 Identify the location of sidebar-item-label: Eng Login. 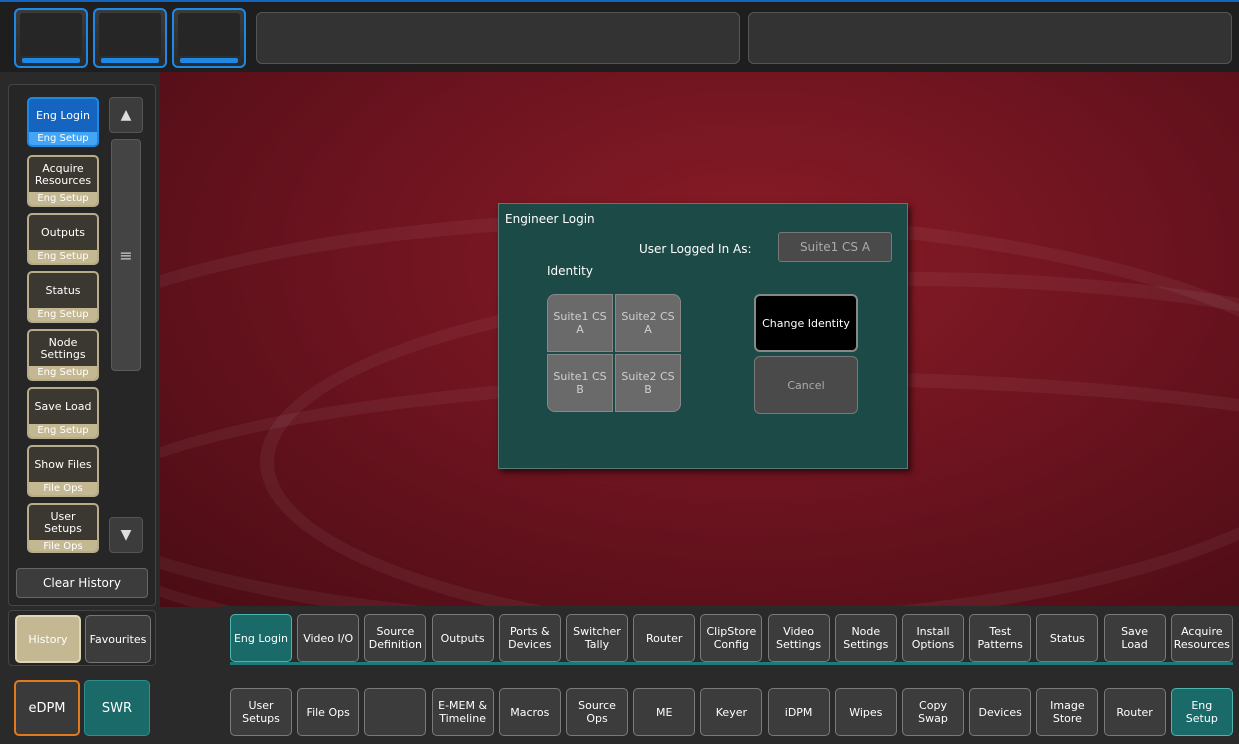
(63, 115).